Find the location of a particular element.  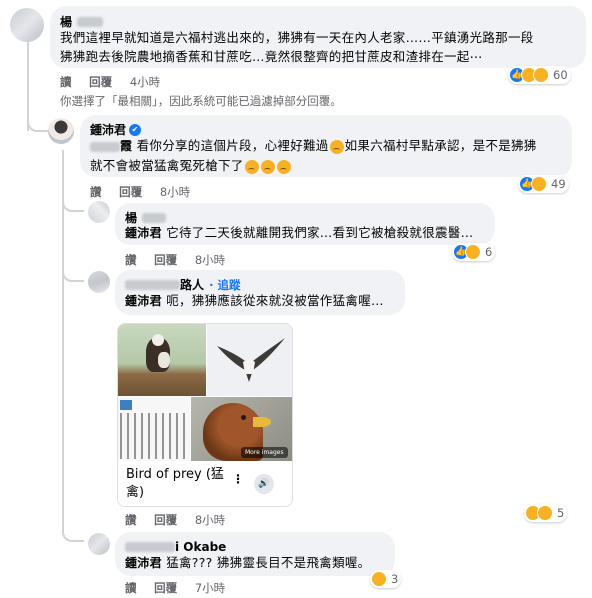

comment-text-line1: 我們這裡早就知道是六福村逃出來的，狒狒有一天在內人老家……平鎮湧光路那一段 is located at coordinates (297, 37).